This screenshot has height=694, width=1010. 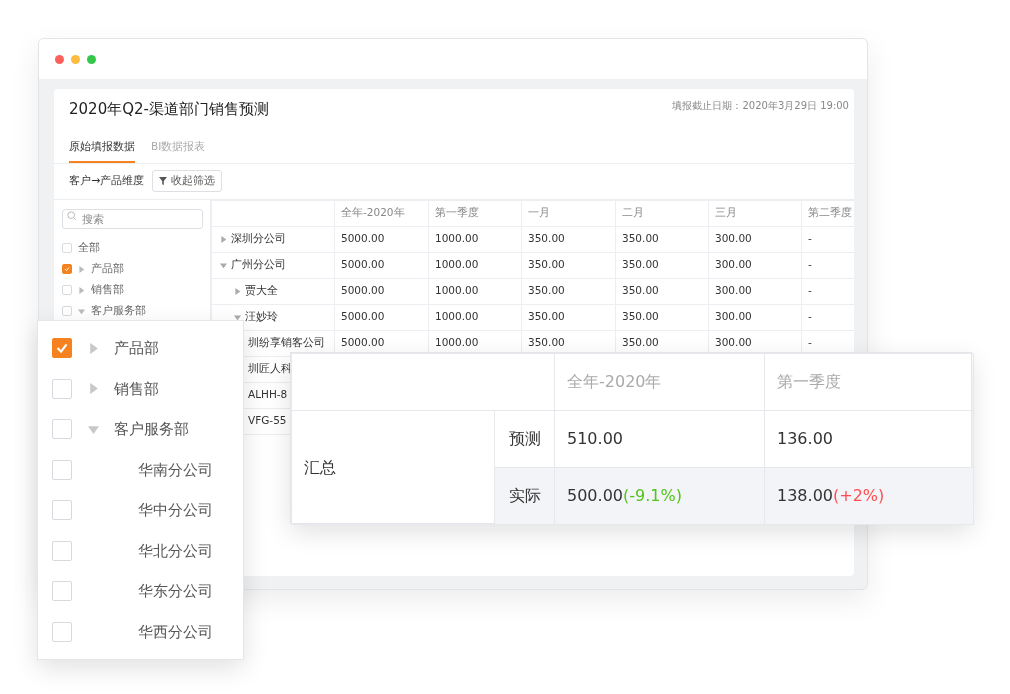 I want to click on minimize-dot, so click(x=75, y=59).